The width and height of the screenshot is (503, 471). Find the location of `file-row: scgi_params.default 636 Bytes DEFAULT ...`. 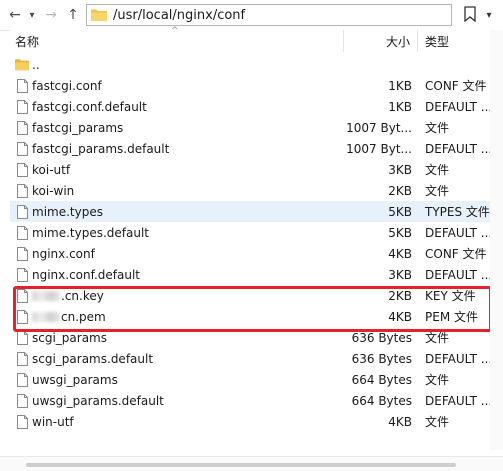

file-row: scgi_params.default 636 Bytes DEFAULT ... is located at coordinates (251, 358).